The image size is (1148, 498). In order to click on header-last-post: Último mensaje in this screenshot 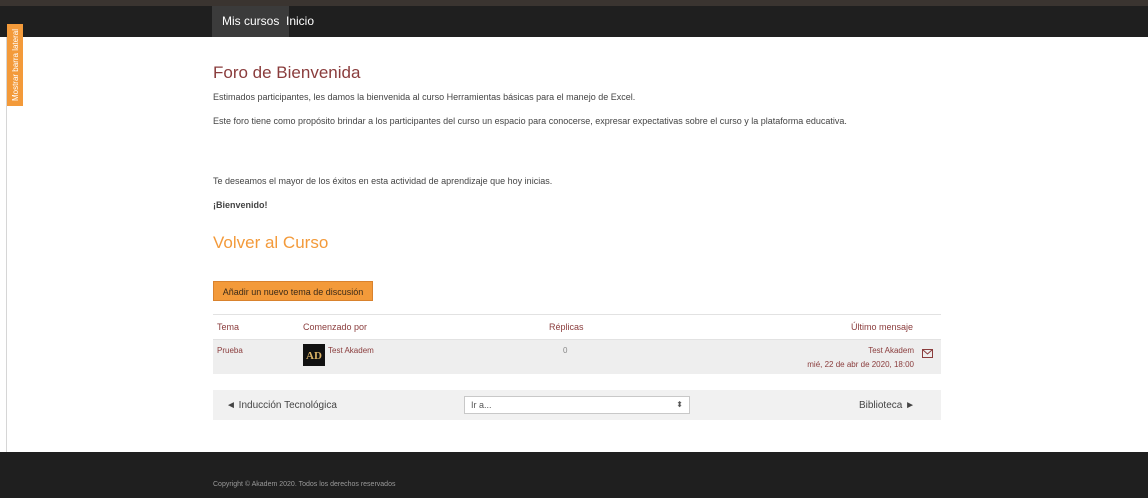, I will do `click(882, 327)`.